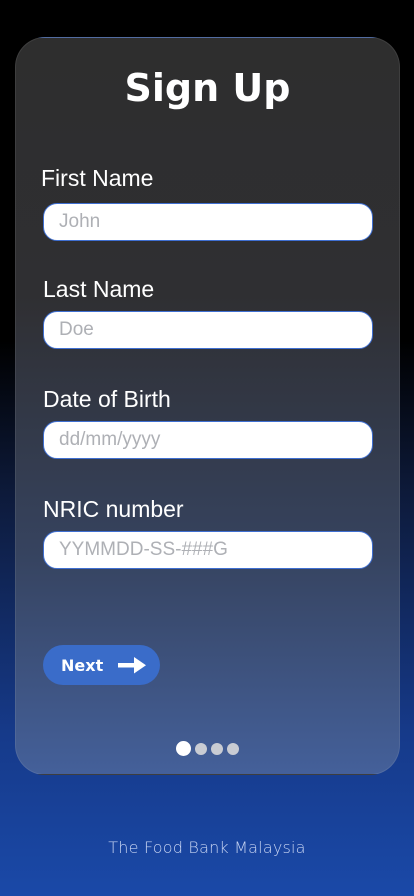 Image resolution: width=414 pixels, height=896 pixels. What do you see at coordinates (207, 847) in the screenshot?
I see `footer-brand: The Food Bank Malaysia` at bounding box center [207, 847].